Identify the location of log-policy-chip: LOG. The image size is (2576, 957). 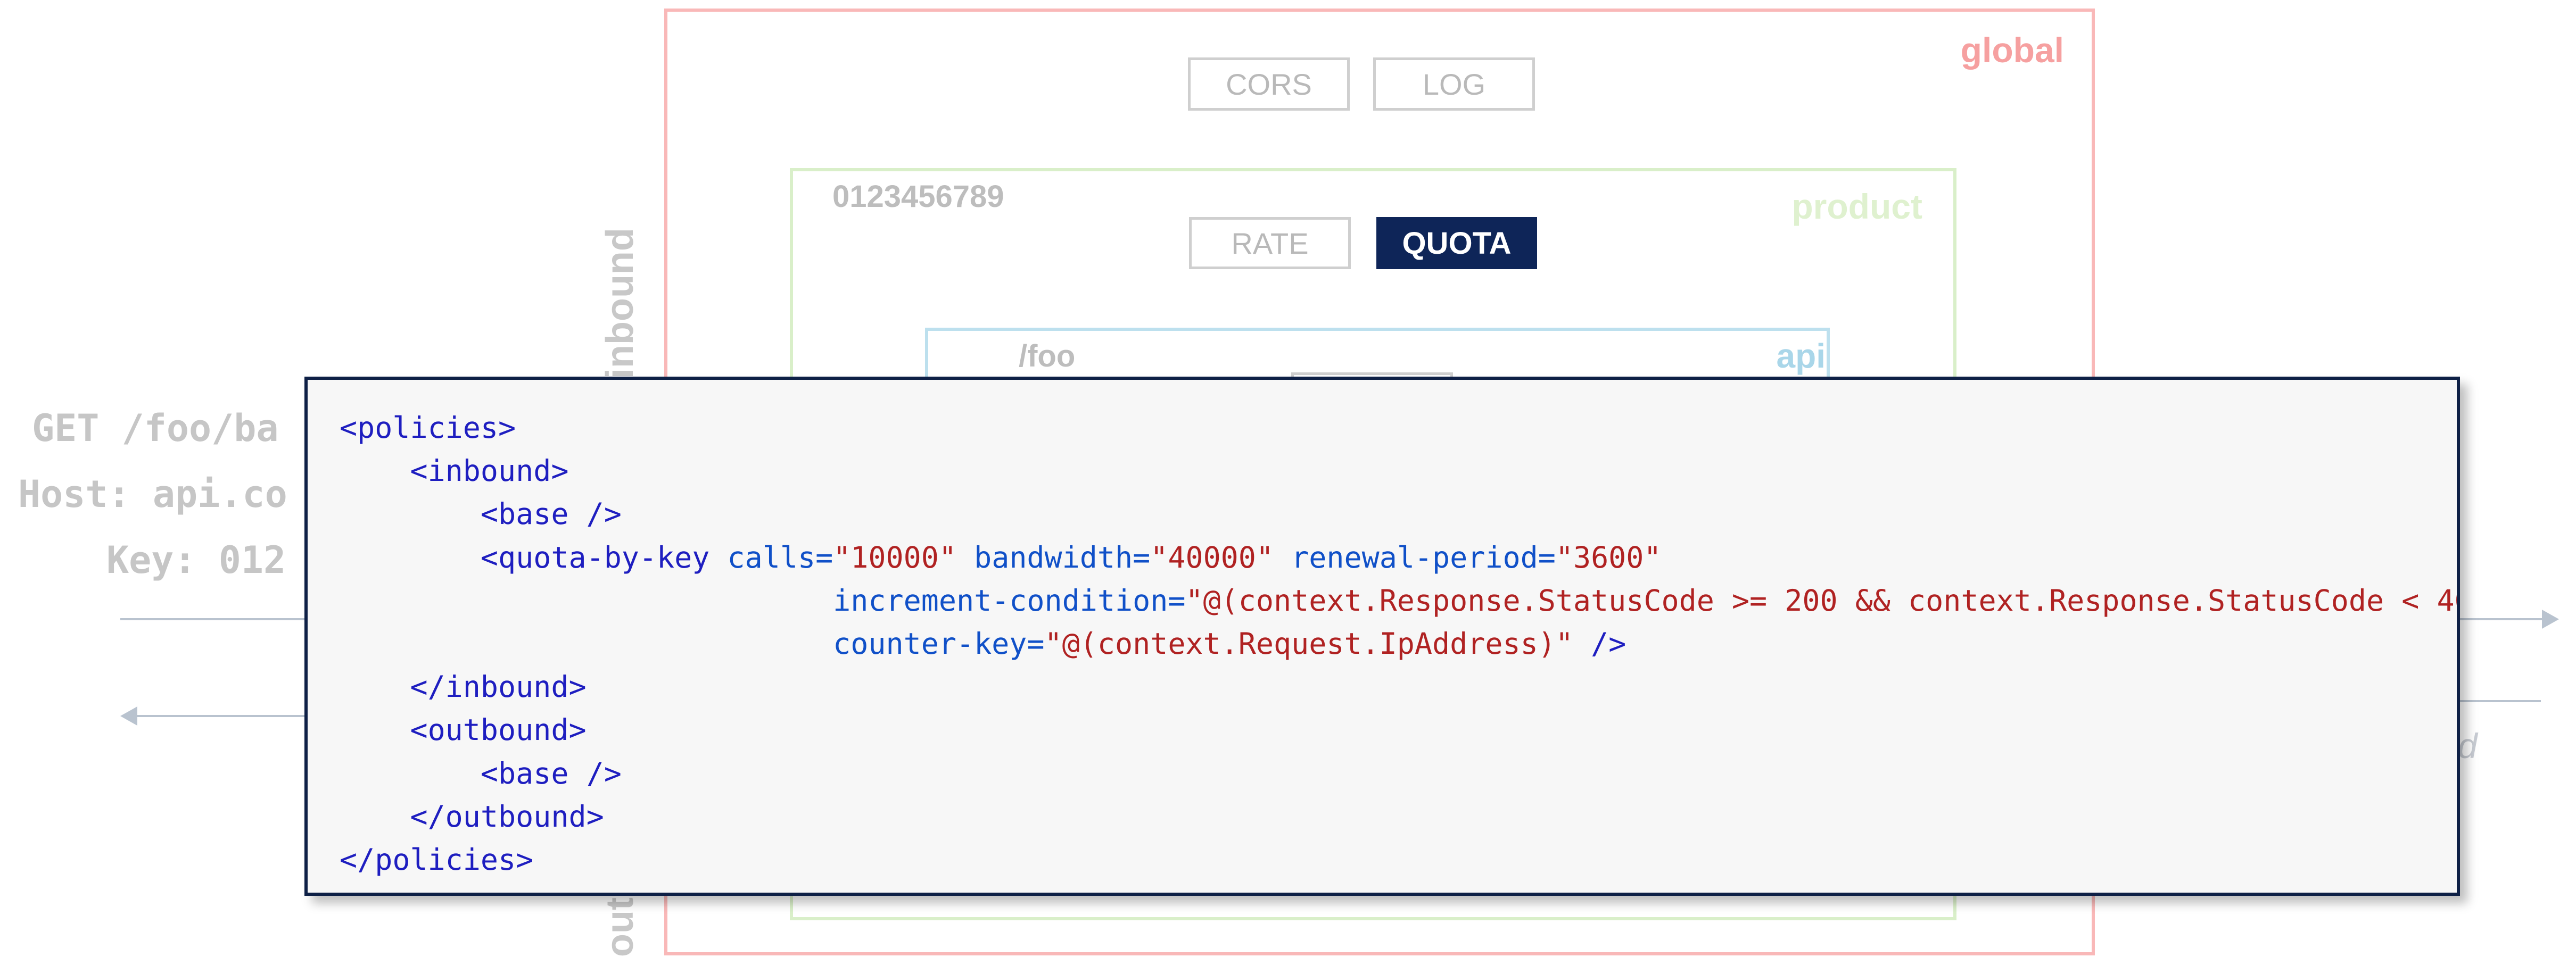
(1454, 84).